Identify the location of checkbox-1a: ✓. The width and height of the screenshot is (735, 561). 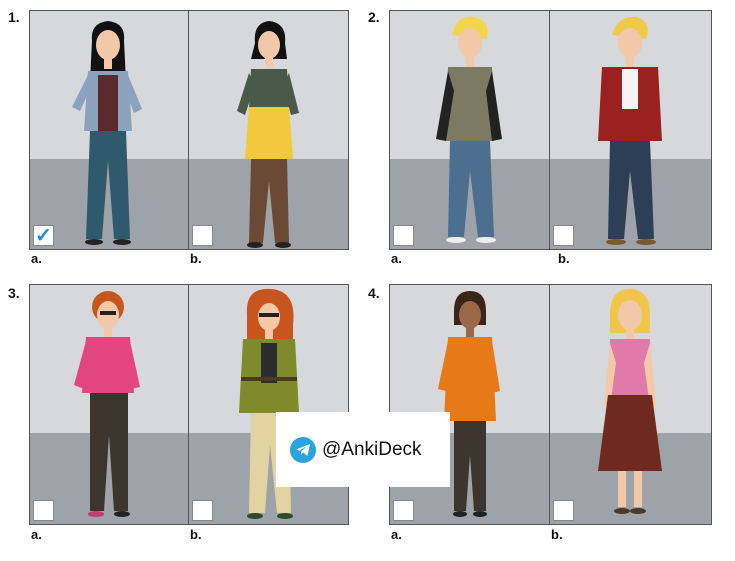
(43, 235).